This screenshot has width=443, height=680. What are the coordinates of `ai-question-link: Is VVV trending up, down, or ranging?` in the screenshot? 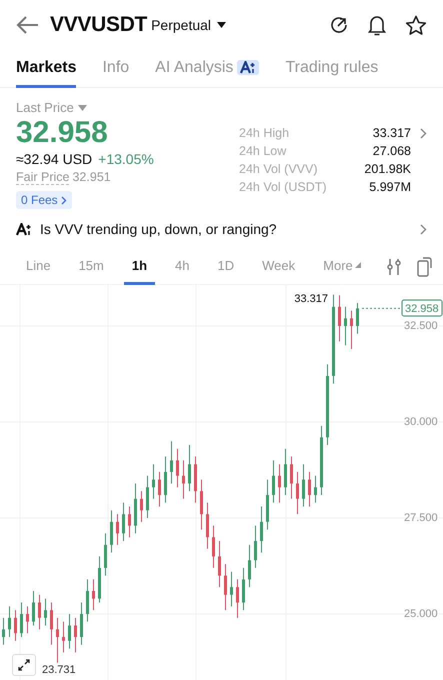 It's located at (221, 229).